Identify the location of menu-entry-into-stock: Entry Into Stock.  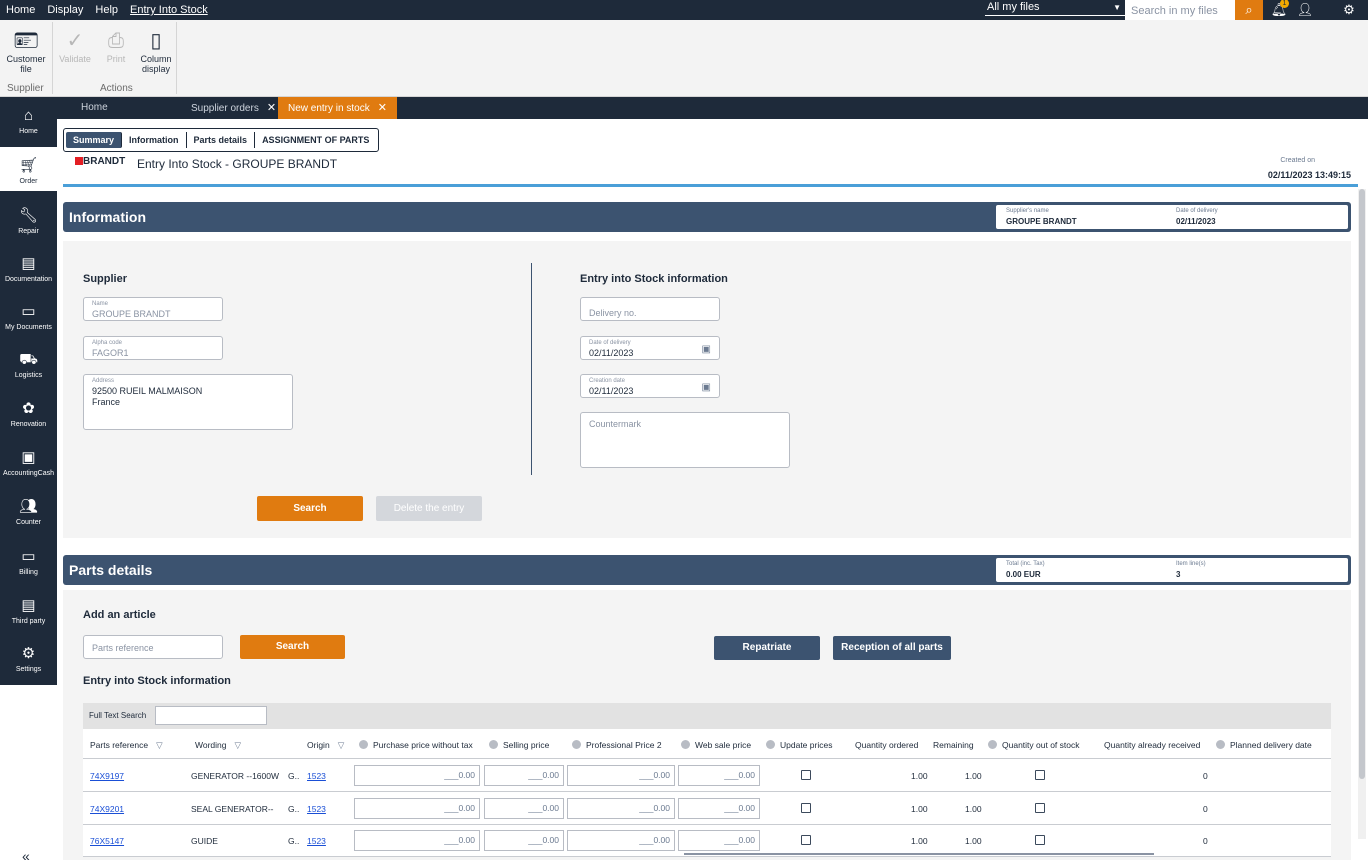
(169, 10).